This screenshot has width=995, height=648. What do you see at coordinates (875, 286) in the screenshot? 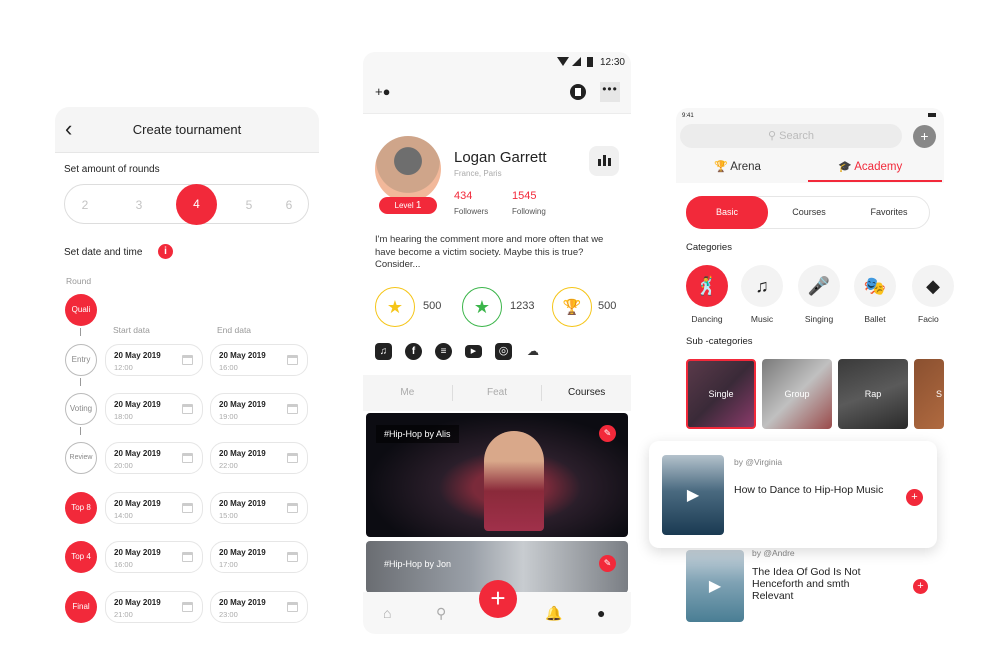
I see `ballet-icon: 🎭` at bounding box center [875, 286].